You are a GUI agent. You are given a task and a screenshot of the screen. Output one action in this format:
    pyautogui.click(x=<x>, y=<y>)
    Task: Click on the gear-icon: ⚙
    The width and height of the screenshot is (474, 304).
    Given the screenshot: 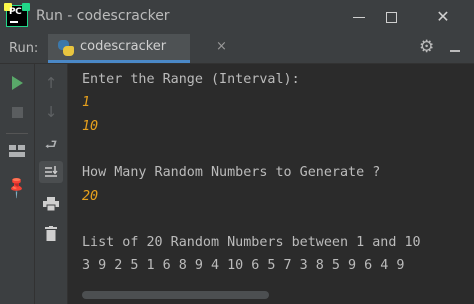 What is the action you would take?
    pyautogui.click(x=426, y=47)
    